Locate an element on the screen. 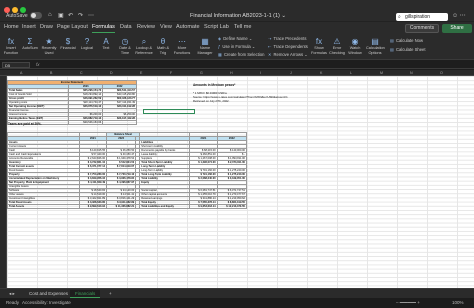  cell-value: $ 9,653,618.14 is located at coordinates (203, 206).